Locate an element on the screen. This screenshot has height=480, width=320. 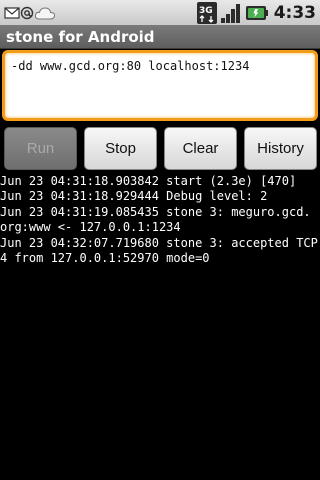
log-line: org:www <- 127.0.0.1:1234 is located at coordinates (90, 227).